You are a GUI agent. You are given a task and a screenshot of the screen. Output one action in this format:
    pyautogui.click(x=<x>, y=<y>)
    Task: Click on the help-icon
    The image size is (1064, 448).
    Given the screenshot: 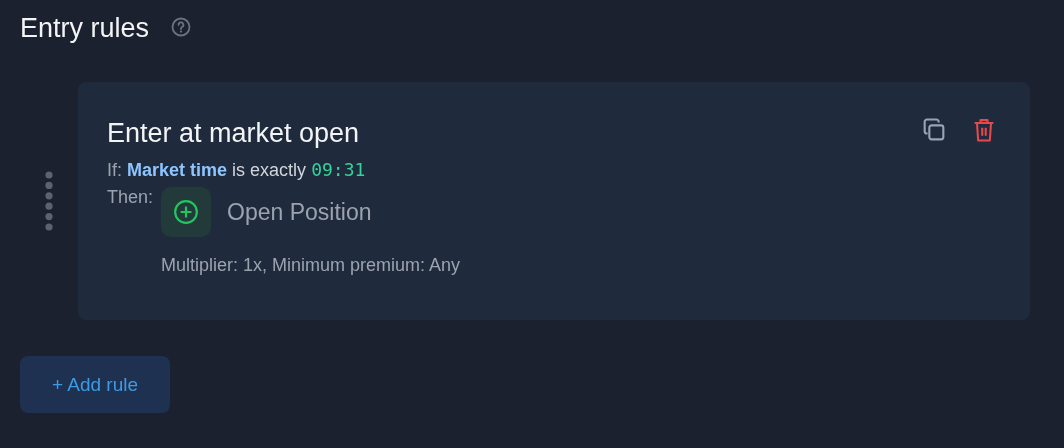 What is the action you would take?
    pyautogui.click(x=181, y=27)
    